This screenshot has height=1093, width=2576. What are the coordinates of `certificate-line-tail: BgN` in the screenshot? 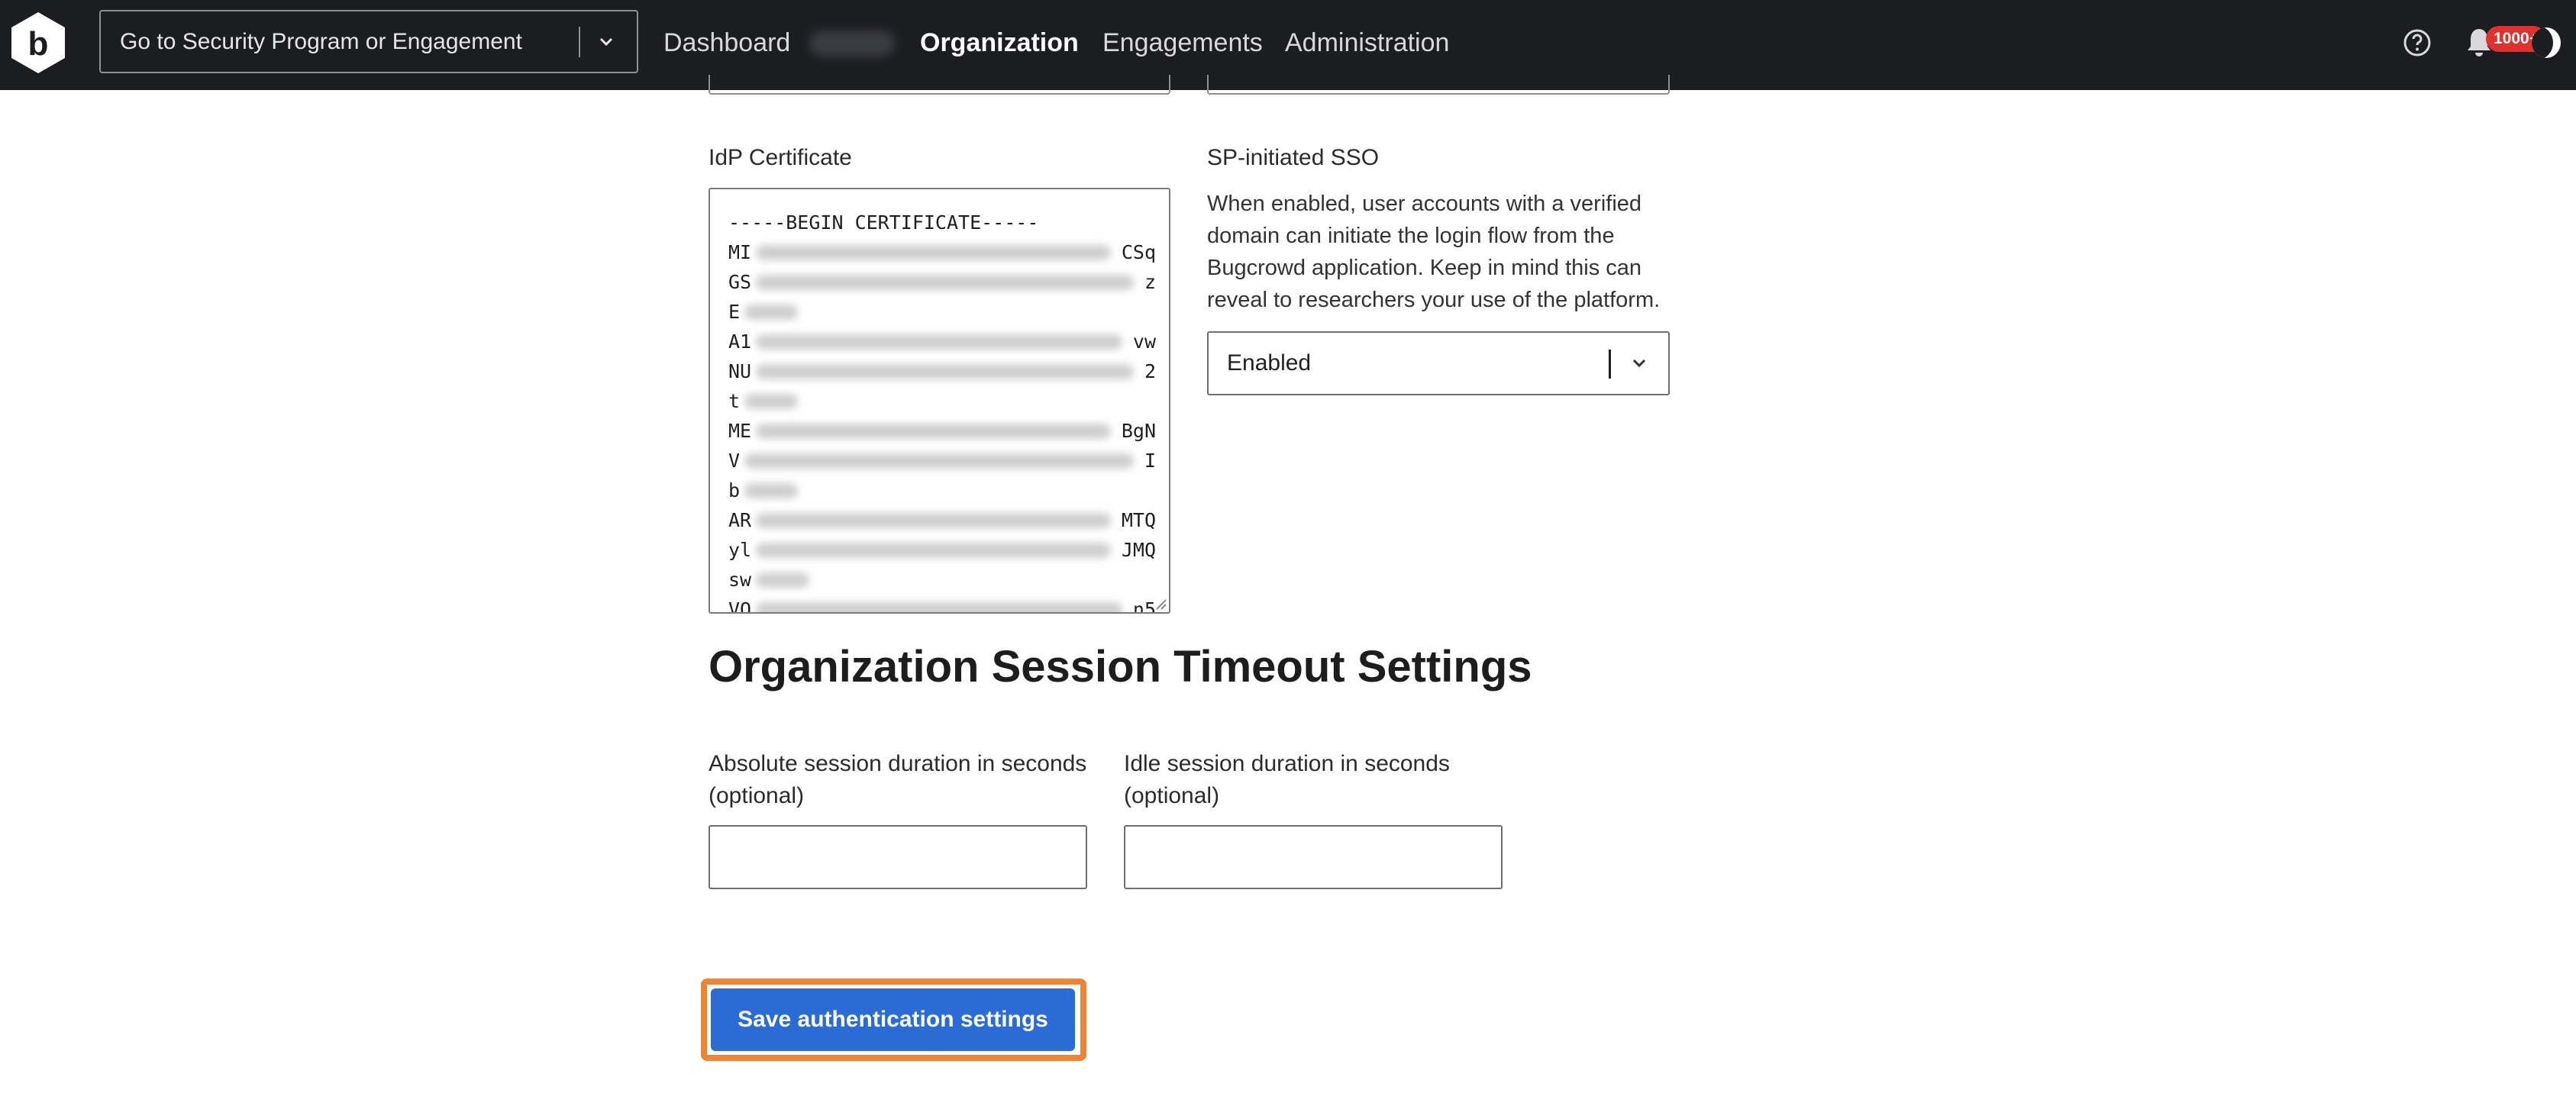 It's located at (1138, 431).